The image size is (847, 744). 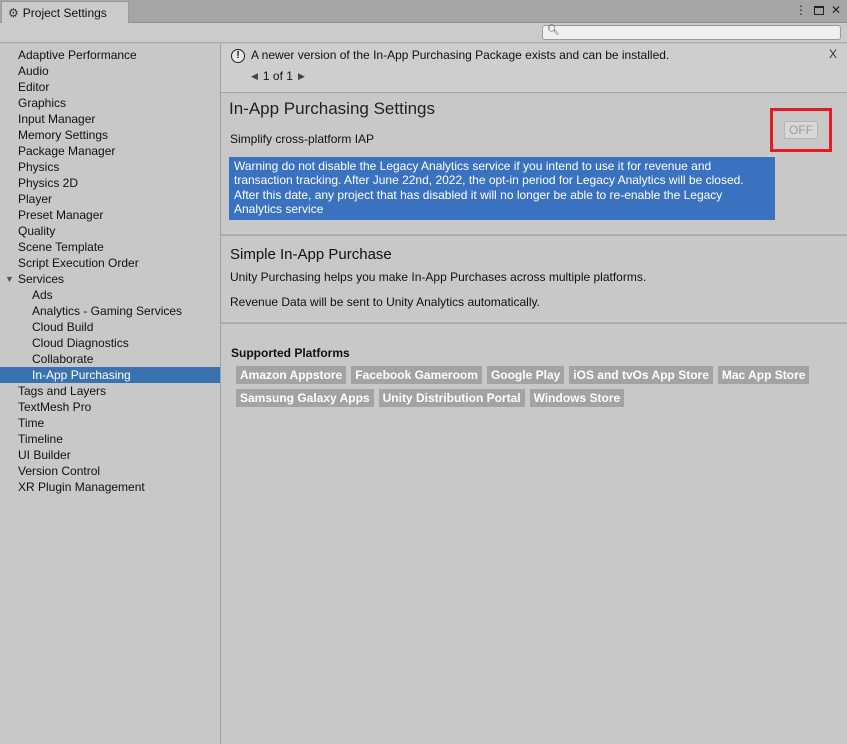 I want to click on toolbar: 🔍︎, so click(x=423, y=33).